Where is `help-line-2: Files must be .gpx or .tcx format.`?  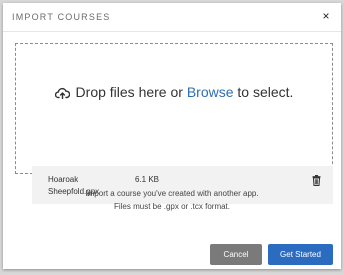
help-line-2: Files must be .gpx or .tcx format. is located at coordinates (172, 206).